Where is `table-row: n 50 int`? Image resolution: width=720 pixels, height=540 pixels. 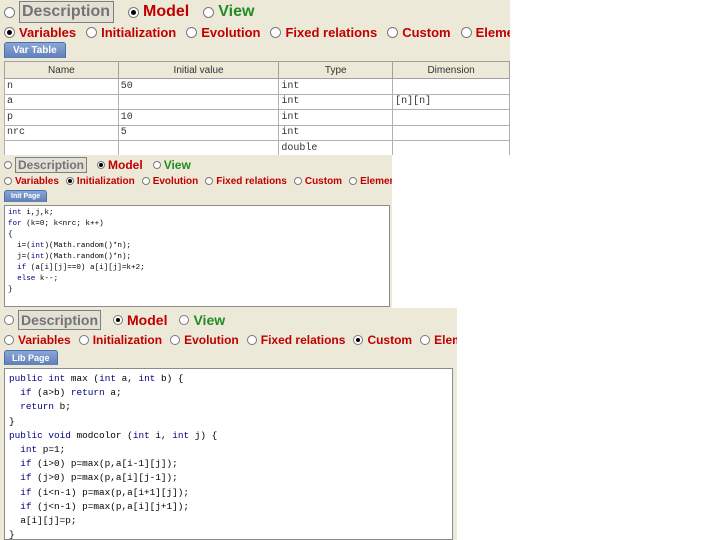
table-row: n 50 int is located at coordinates (257, 86).